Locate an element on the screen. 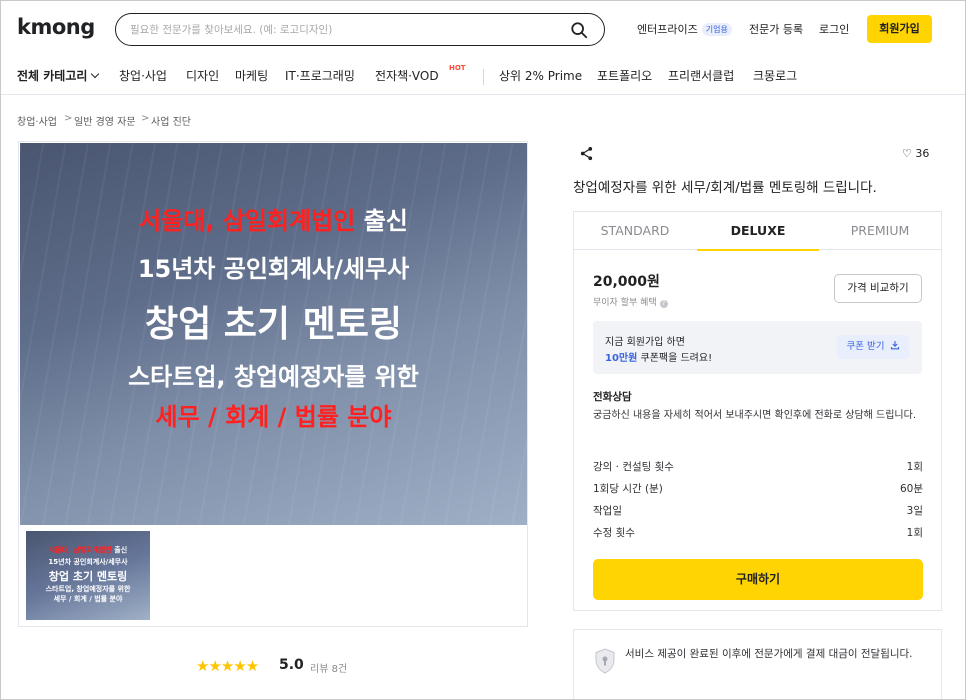 This screenshot has height=700, width=966. breadcrumb-item: 사업 진단 is located at coordinates (171, 120).